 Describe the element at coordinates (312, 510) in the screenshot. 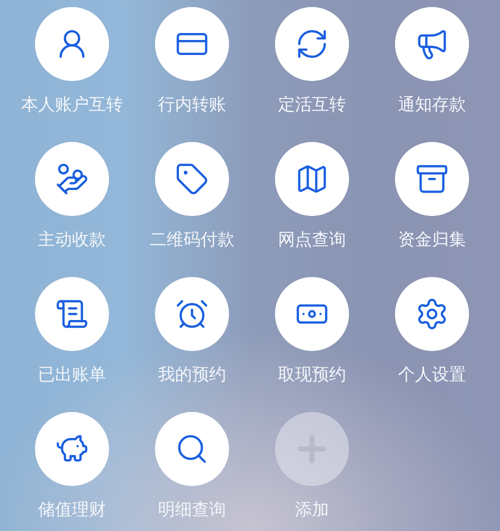

I see `shortcut-label: 添加` at that location.